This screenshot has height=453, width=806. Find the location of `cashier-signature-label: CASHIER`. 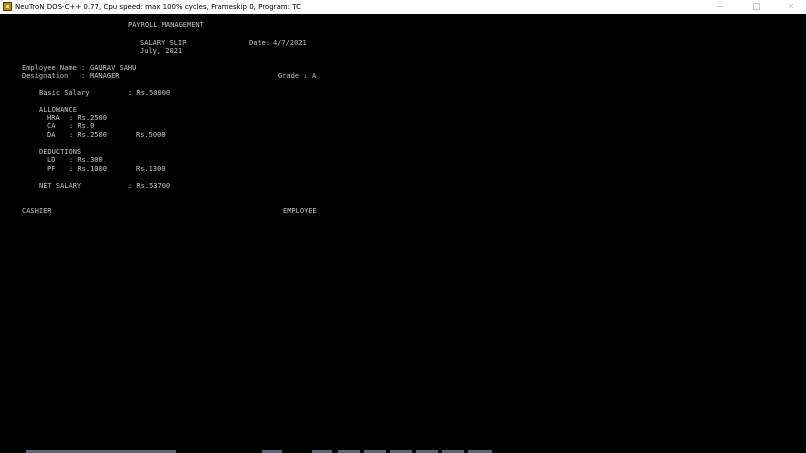

cashier-signature-label: CASHIER is located at coordinates (37, 211).